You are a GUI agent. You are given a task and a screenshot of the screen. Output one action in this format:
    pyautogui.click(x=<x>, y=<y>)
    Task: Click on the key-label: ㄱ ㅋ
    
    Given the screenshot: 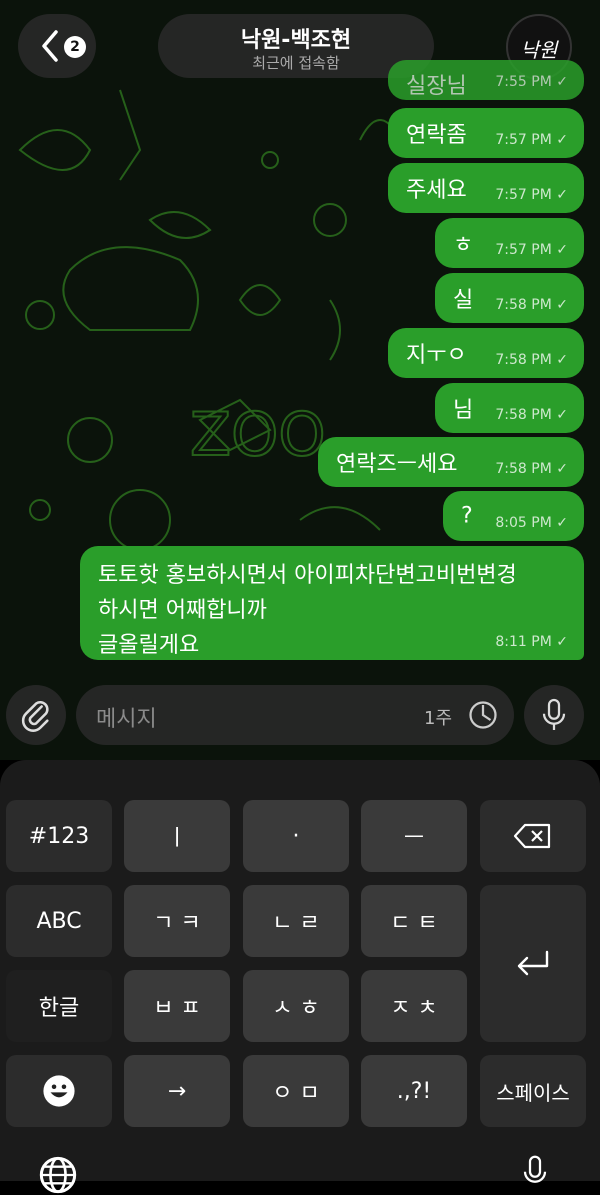 What is the action you would take?
    pyautogui.click(x=177, y=923)
    